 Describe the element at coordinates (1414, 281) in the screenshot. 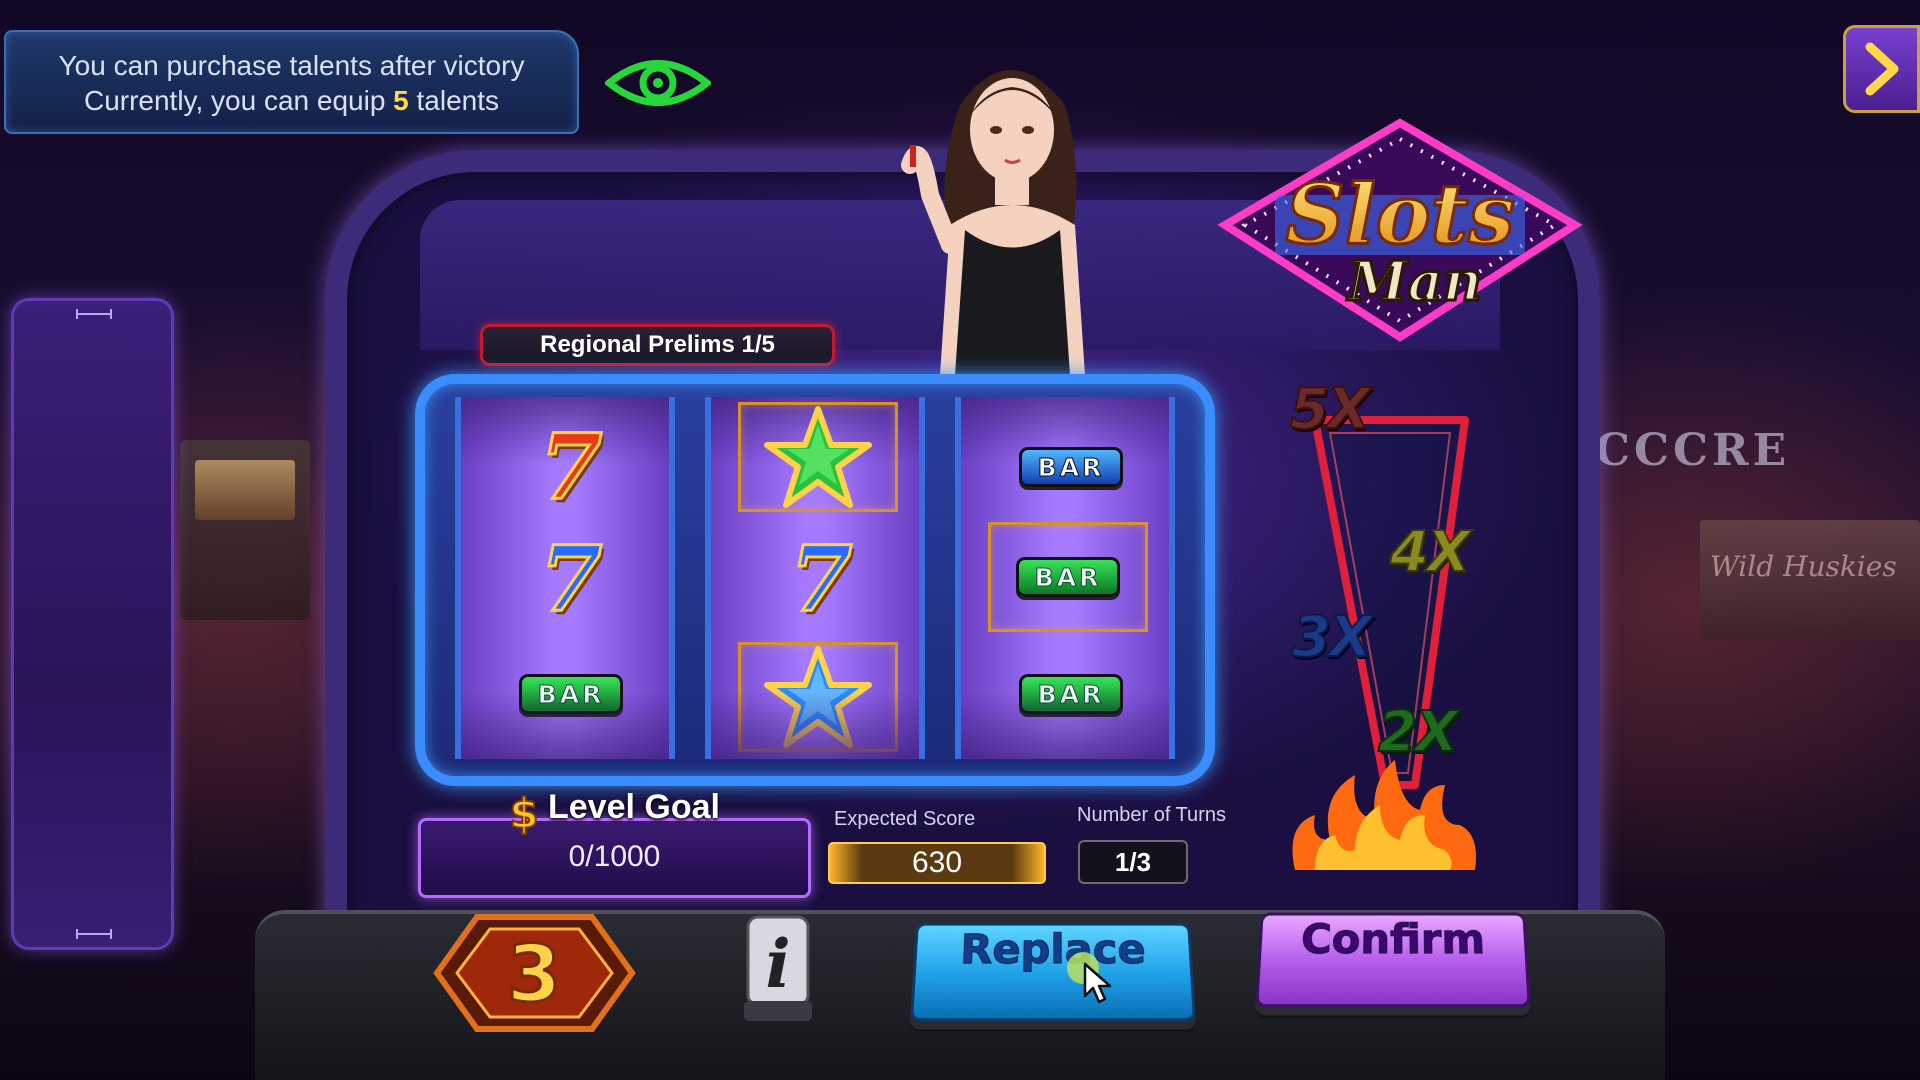

I see `logo-subtitle: Man` at that location.